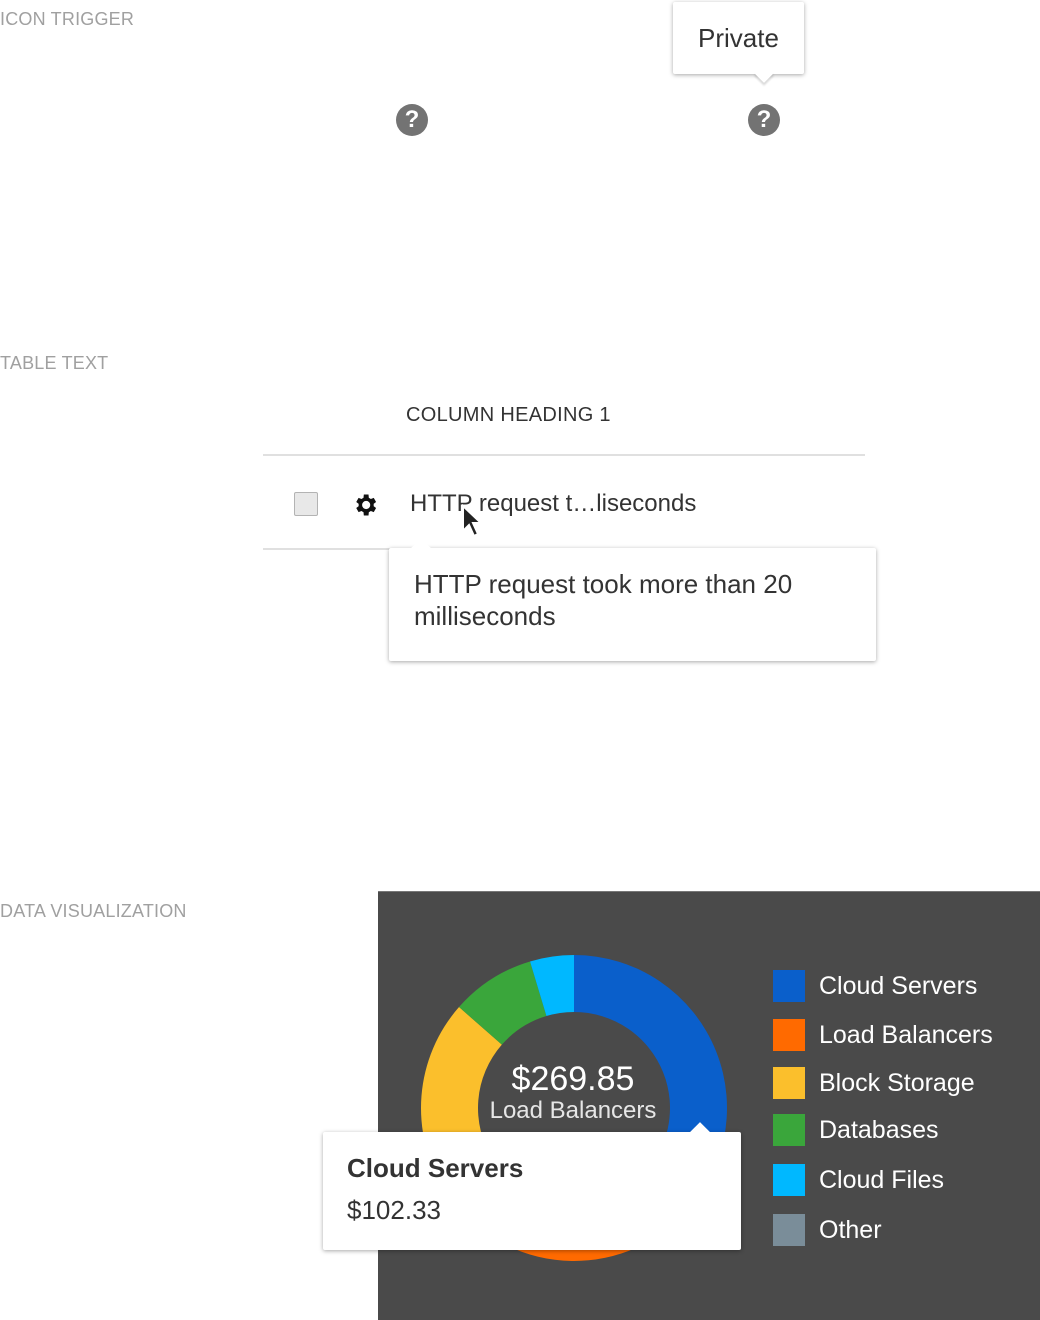  I want to click on section-label-icon-trigger: ICON TRIGGER, so click(67, 19).